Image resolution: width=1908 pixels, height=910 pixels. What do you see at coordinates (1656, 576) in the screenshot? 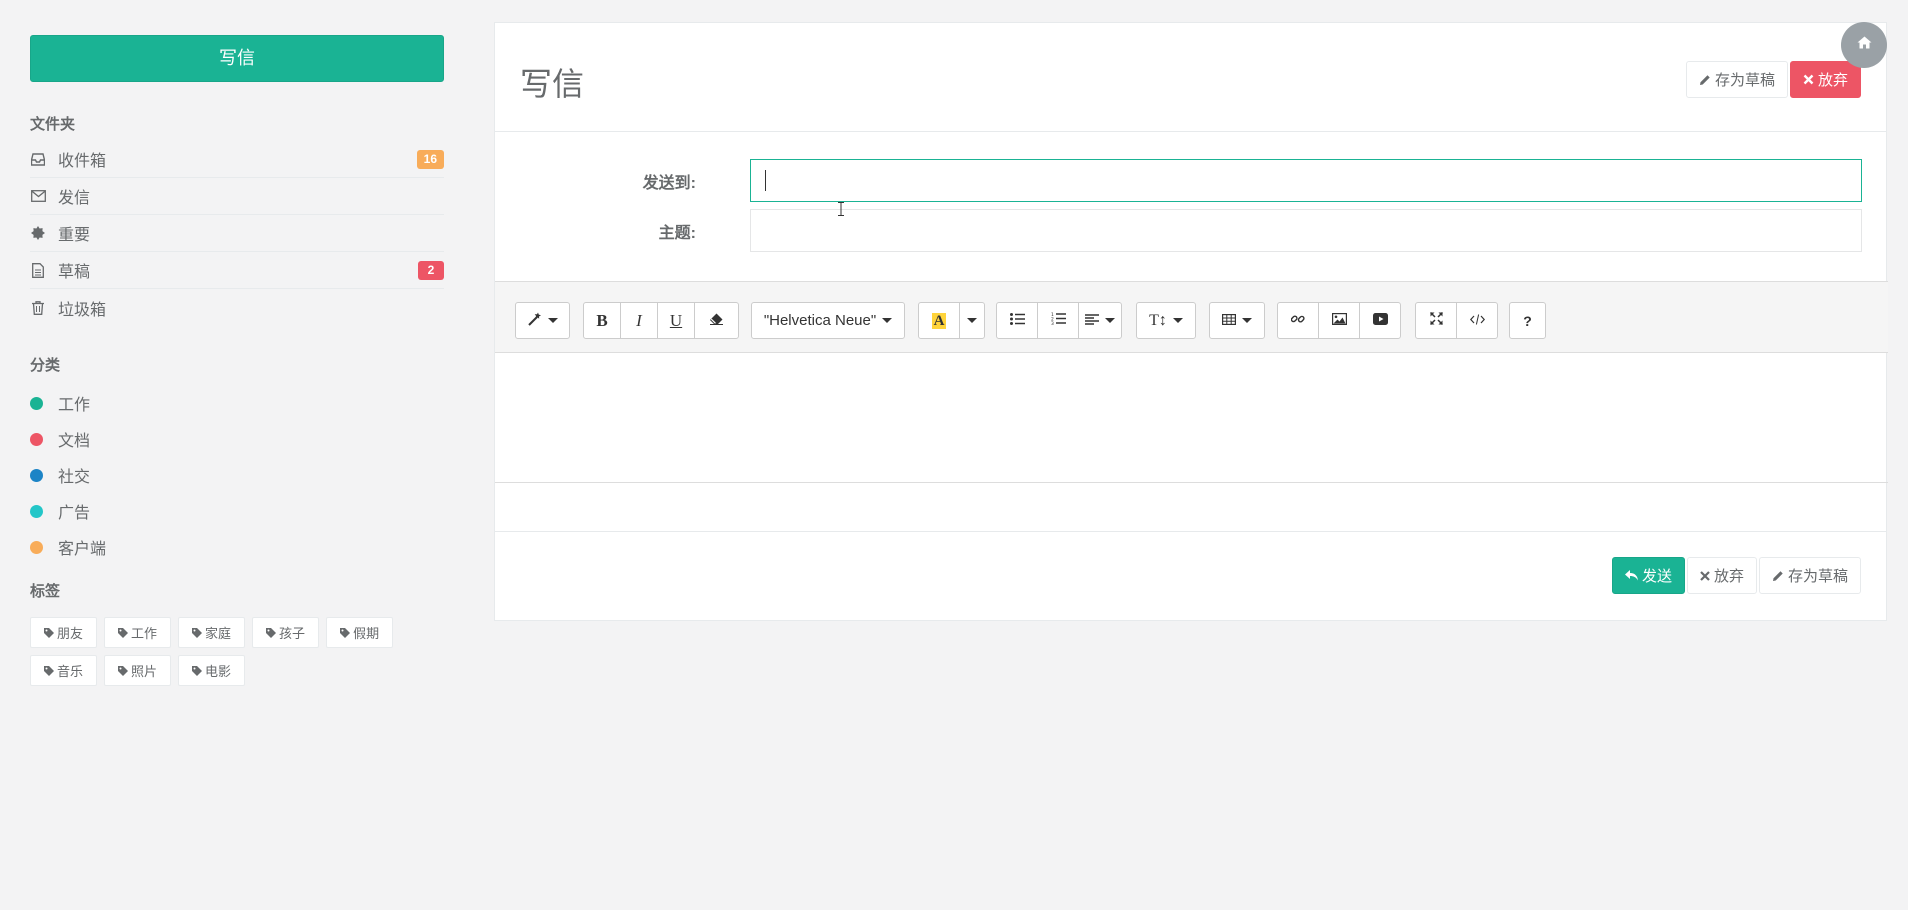
I see `button-label: 发送` at bounding box center [1656, 576].